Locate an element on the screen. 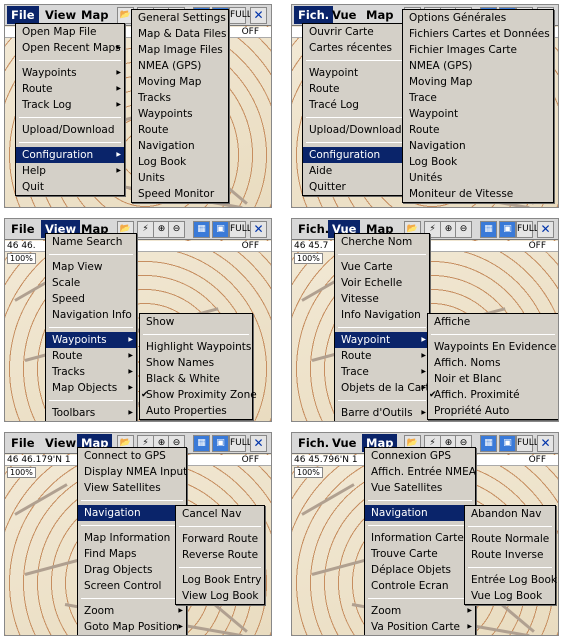  menu-item: Entrée Log Book is located at coordinates (511, 580).